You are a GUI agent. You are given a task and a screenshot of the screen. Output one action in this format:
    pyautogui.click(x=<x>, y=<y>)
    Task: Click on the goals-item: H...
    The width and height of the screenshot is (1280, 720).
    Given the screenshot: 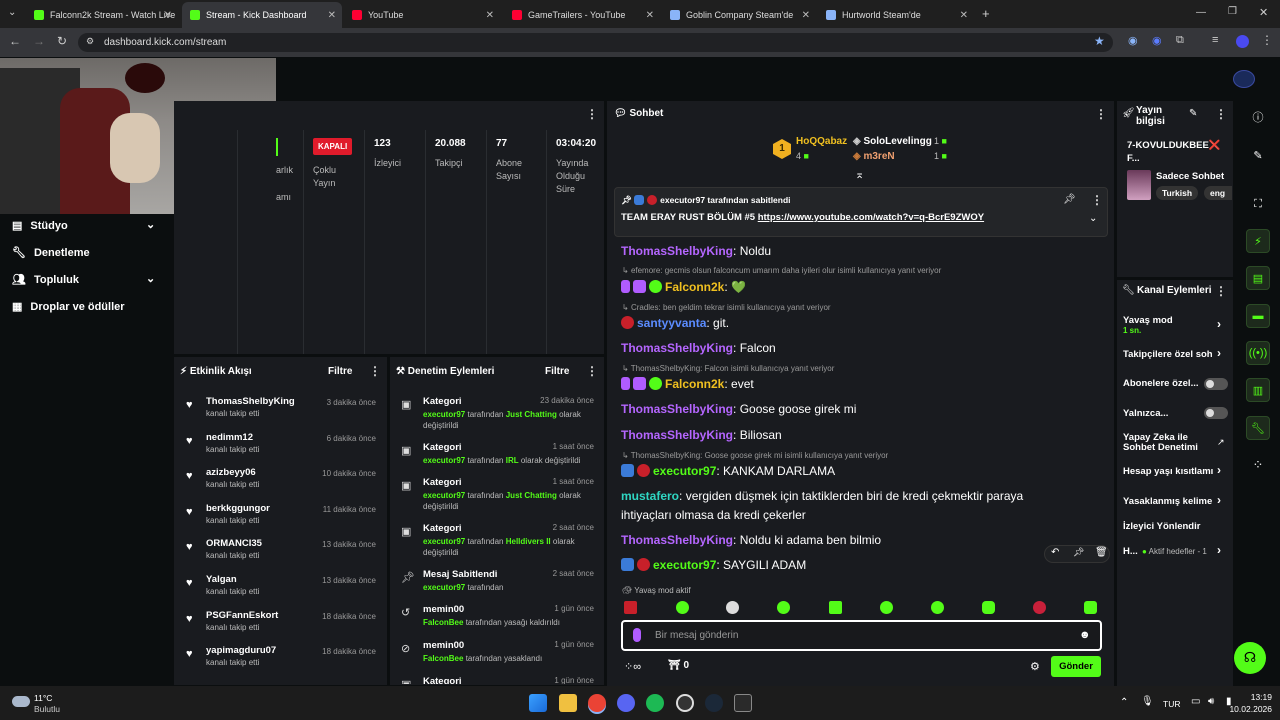 What is the action you would take?
    pyautogui.click(x=1130, y=551)
    